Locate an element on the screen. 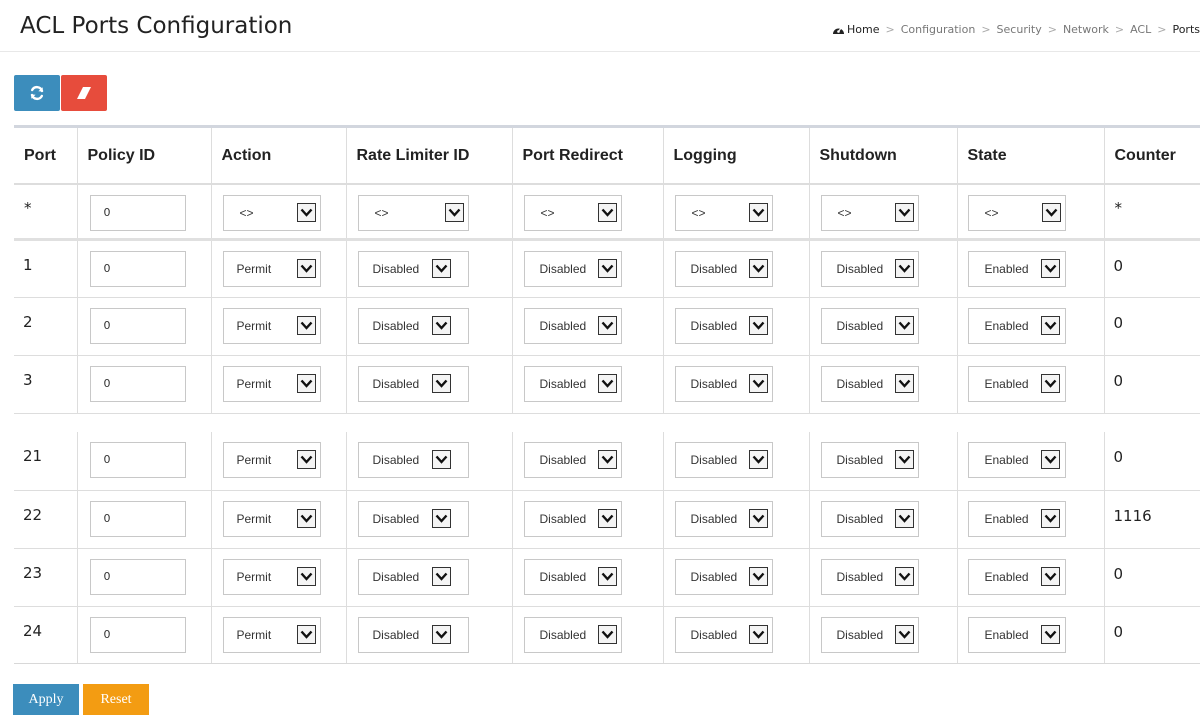 The width and height of the screenshot is (1200, 715). port-redirect-cell: <> is located at coordinates (588, 212).